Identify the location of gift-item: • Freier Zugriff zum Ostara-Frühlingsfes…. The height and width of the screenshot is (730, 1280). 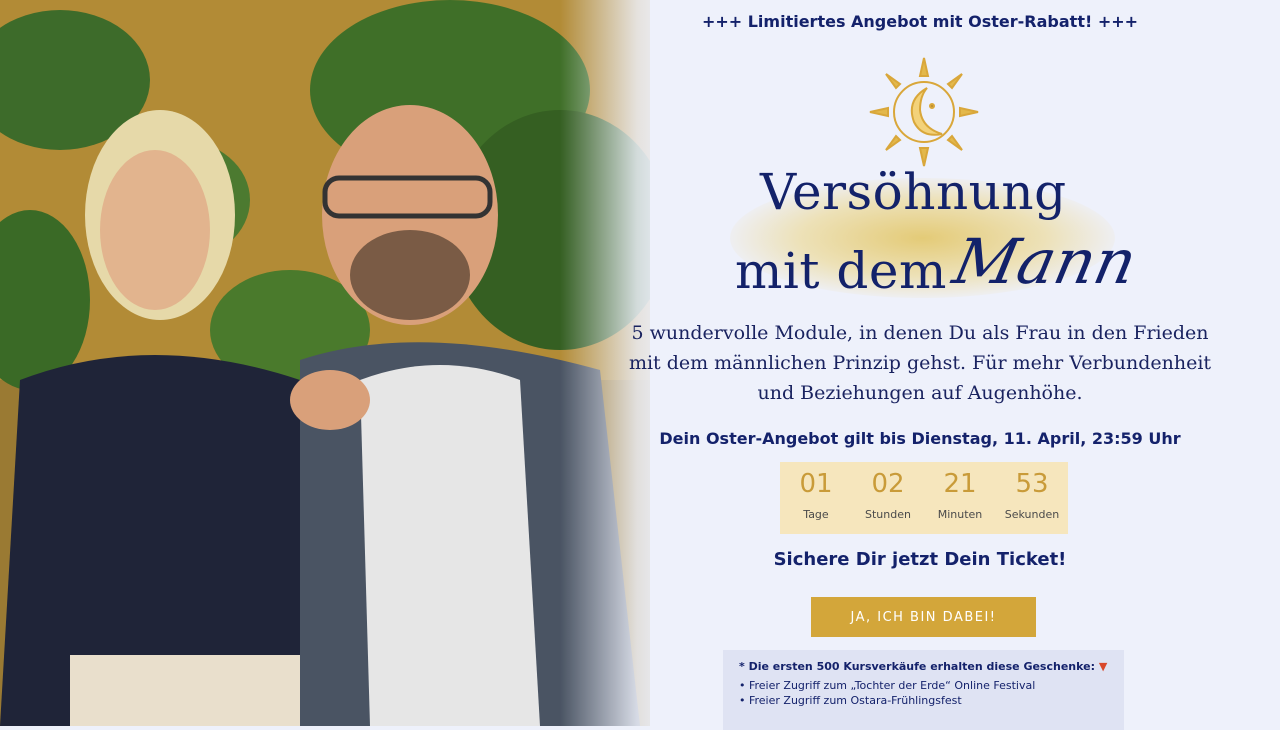
(850, 700).